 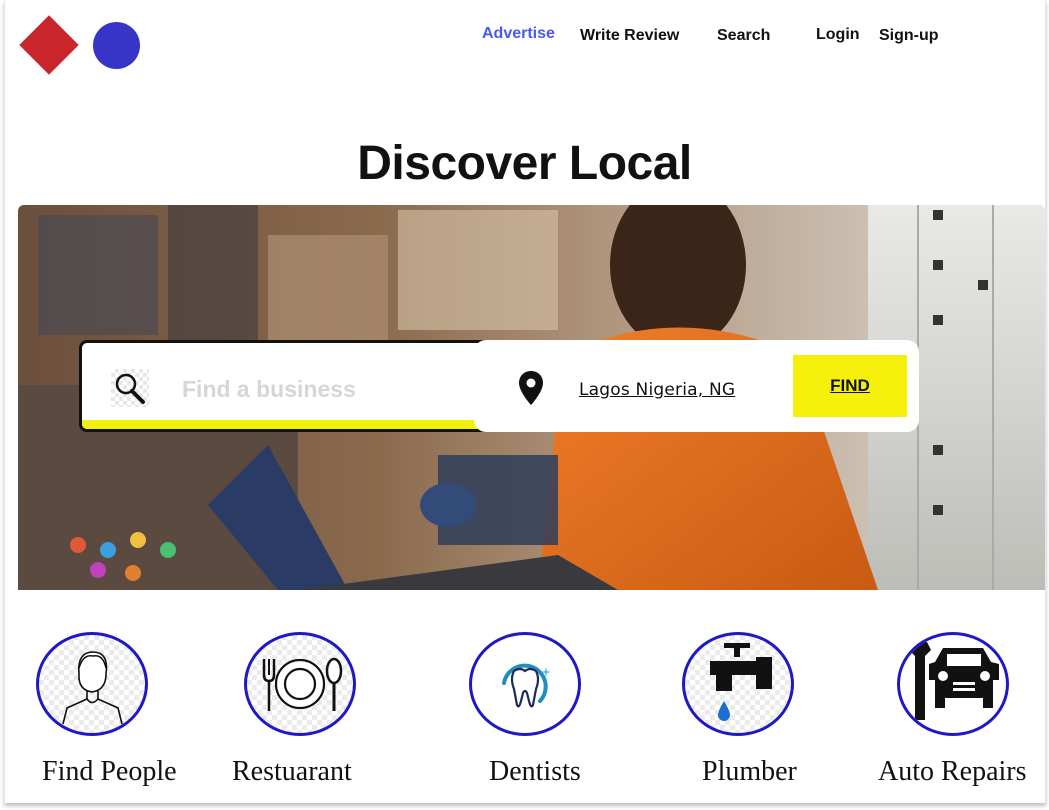 What do you see at coordinates (953, 684) in the screenshot?
I see `car-wrench-icon` at bounding box center [953, 684].